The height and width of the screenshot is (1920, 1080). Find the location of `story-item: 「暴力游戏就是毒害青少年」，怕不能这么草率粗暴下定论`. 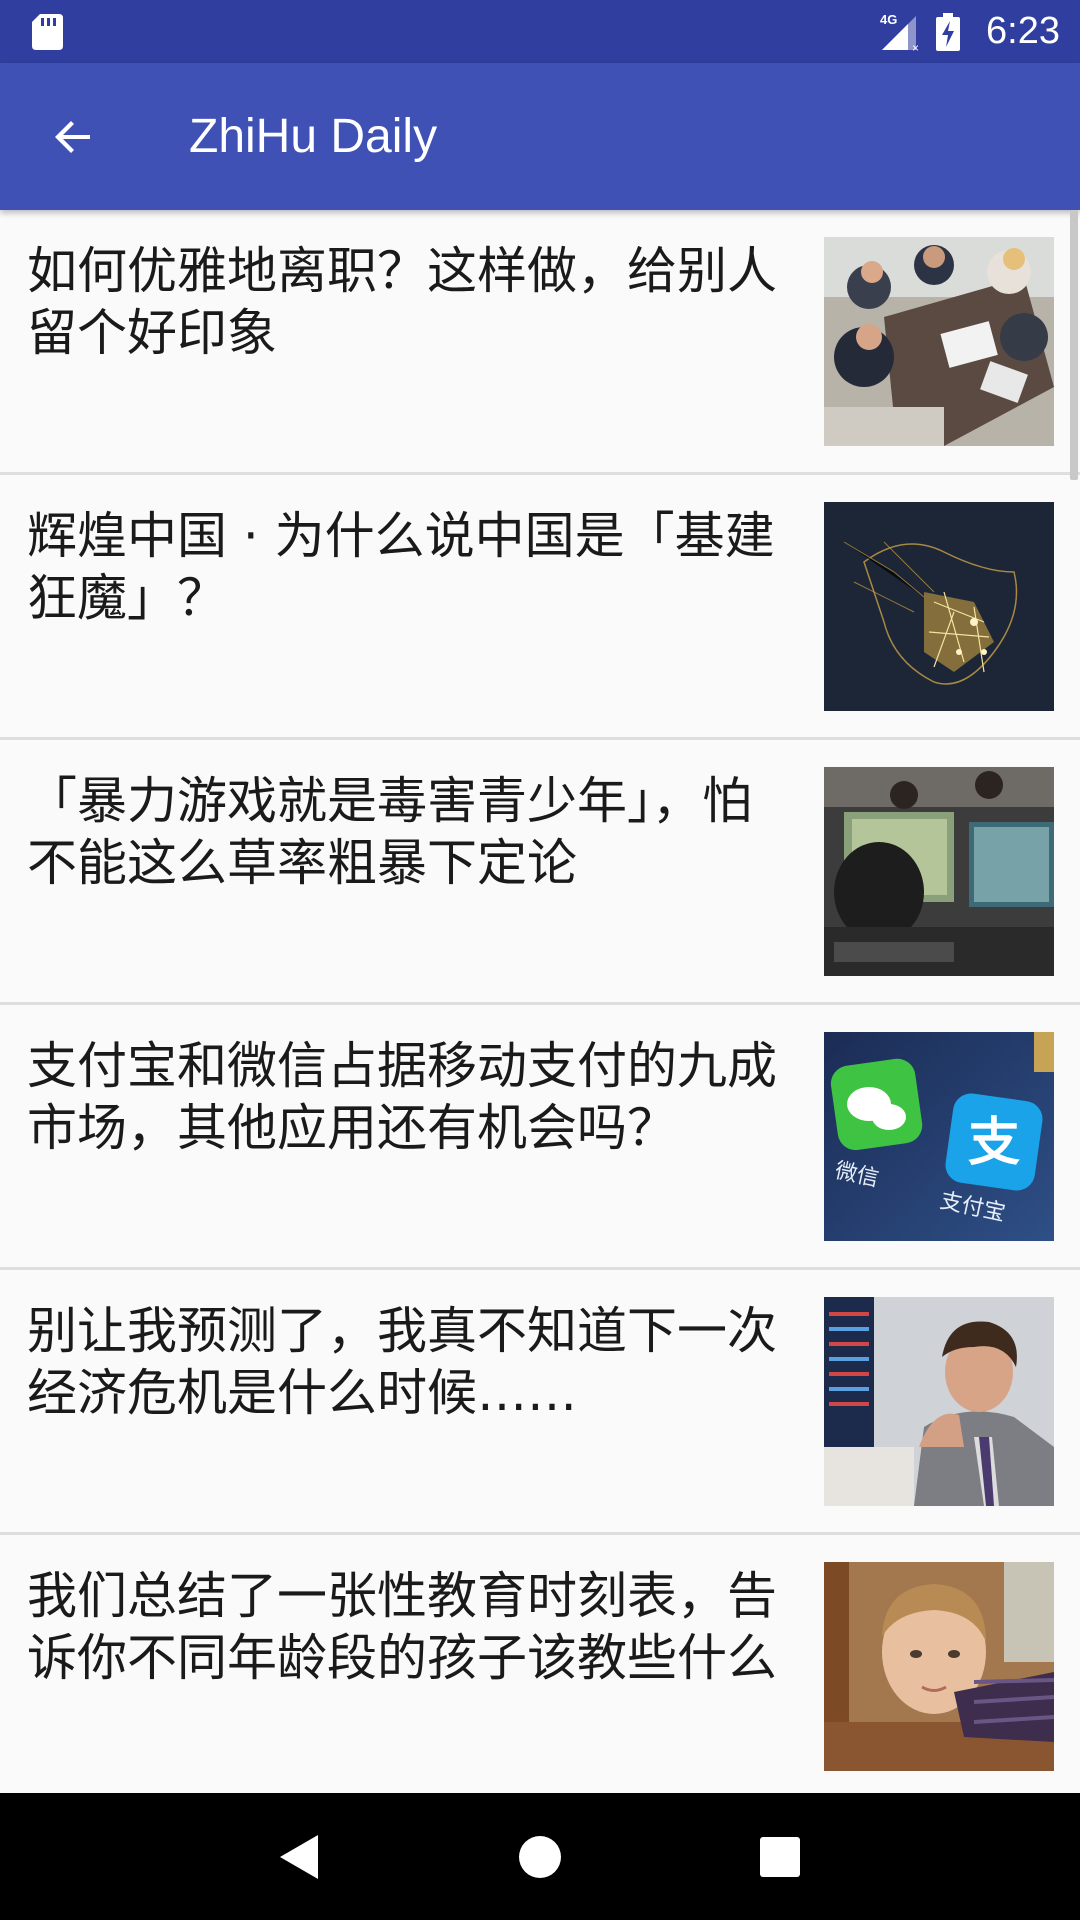

story-item: 「暴力游戏就是毒害青少年」，怕不能这么草率粗暴下定论 is located at coordinates (540, 872).